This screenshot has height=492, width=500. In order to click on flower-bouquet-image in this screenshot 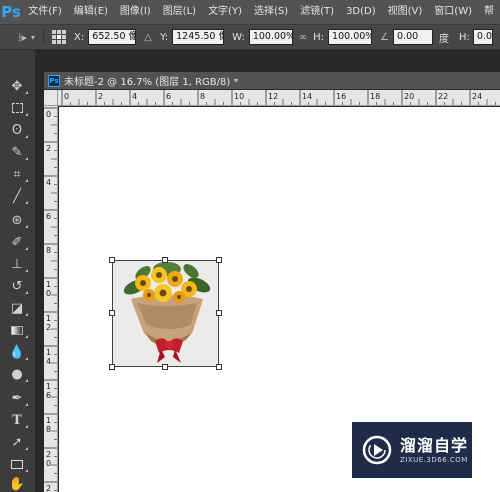, I will do `click(165, 313)`.